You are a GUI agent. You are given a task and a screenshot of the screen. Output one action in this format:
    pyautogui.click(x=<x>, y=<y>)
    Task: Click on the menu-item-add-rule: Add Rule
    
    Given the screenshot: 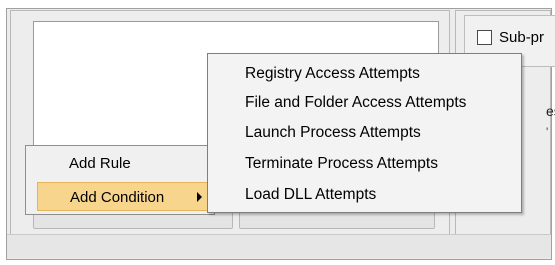 What is the action you would take?
    pyautogui.click(x=125, y=163)
    